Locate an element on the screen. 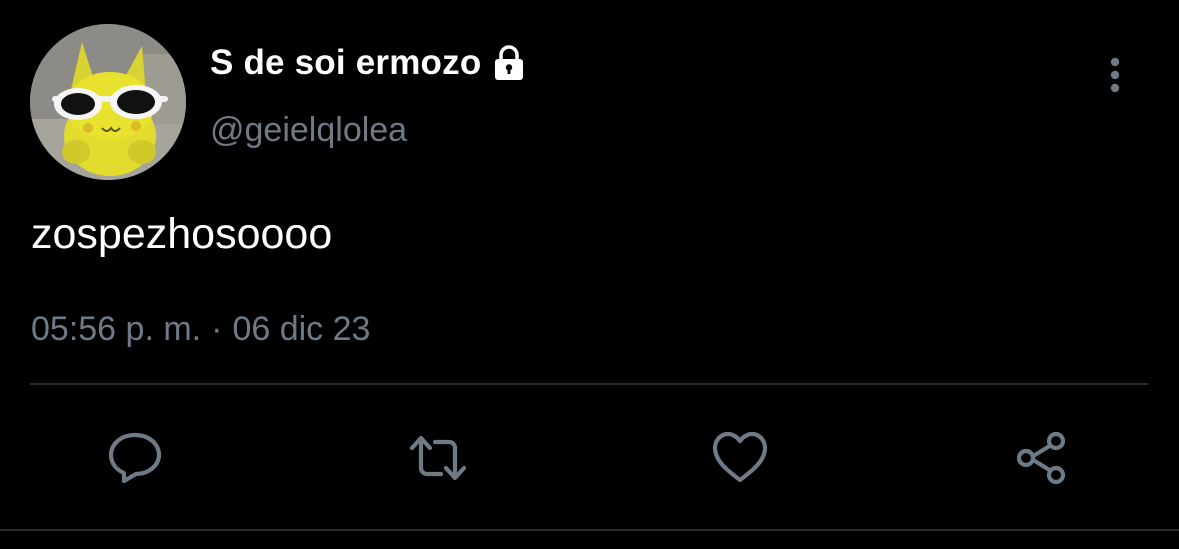  heart-icon is located at coordinates (740, 457).